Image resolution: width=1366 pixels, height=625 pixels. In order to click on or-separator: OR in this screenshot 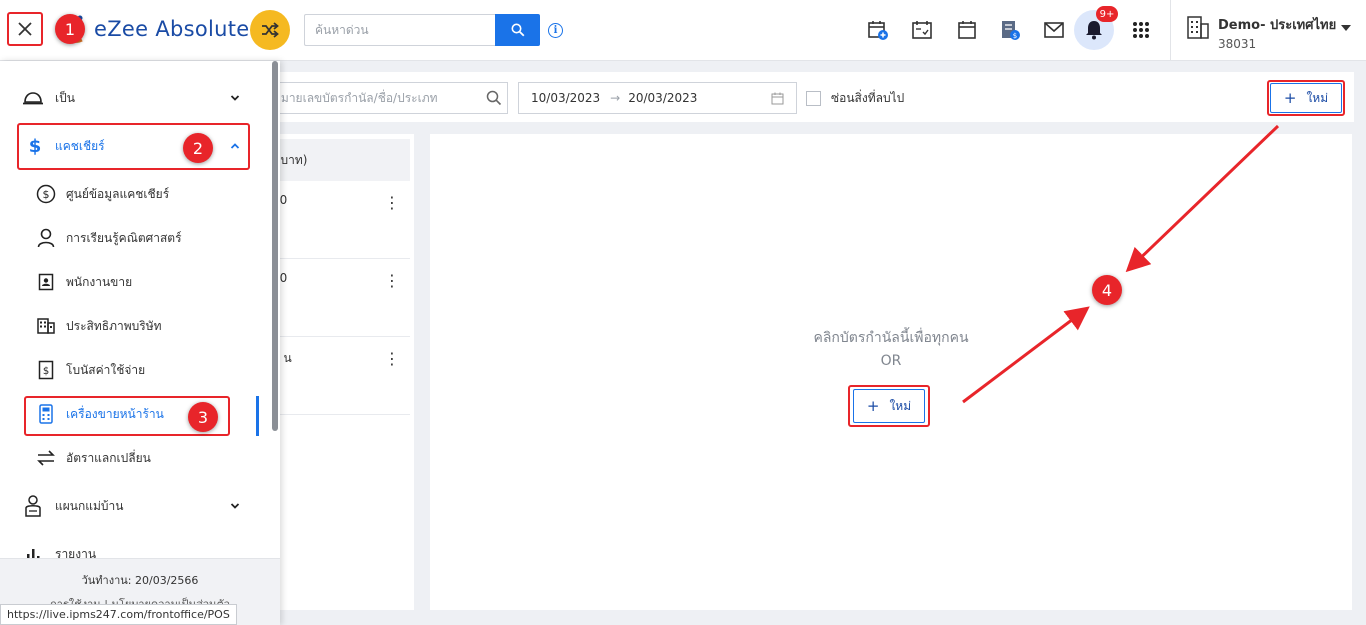, I will do `click(891, 361)`.